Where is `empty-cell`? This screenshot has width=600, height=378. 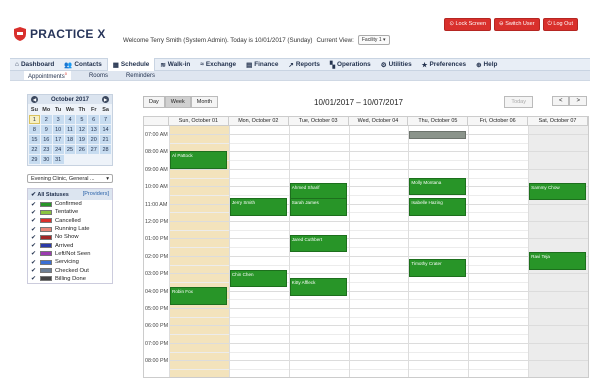
empty-cell is located at coordinates (105, 159).